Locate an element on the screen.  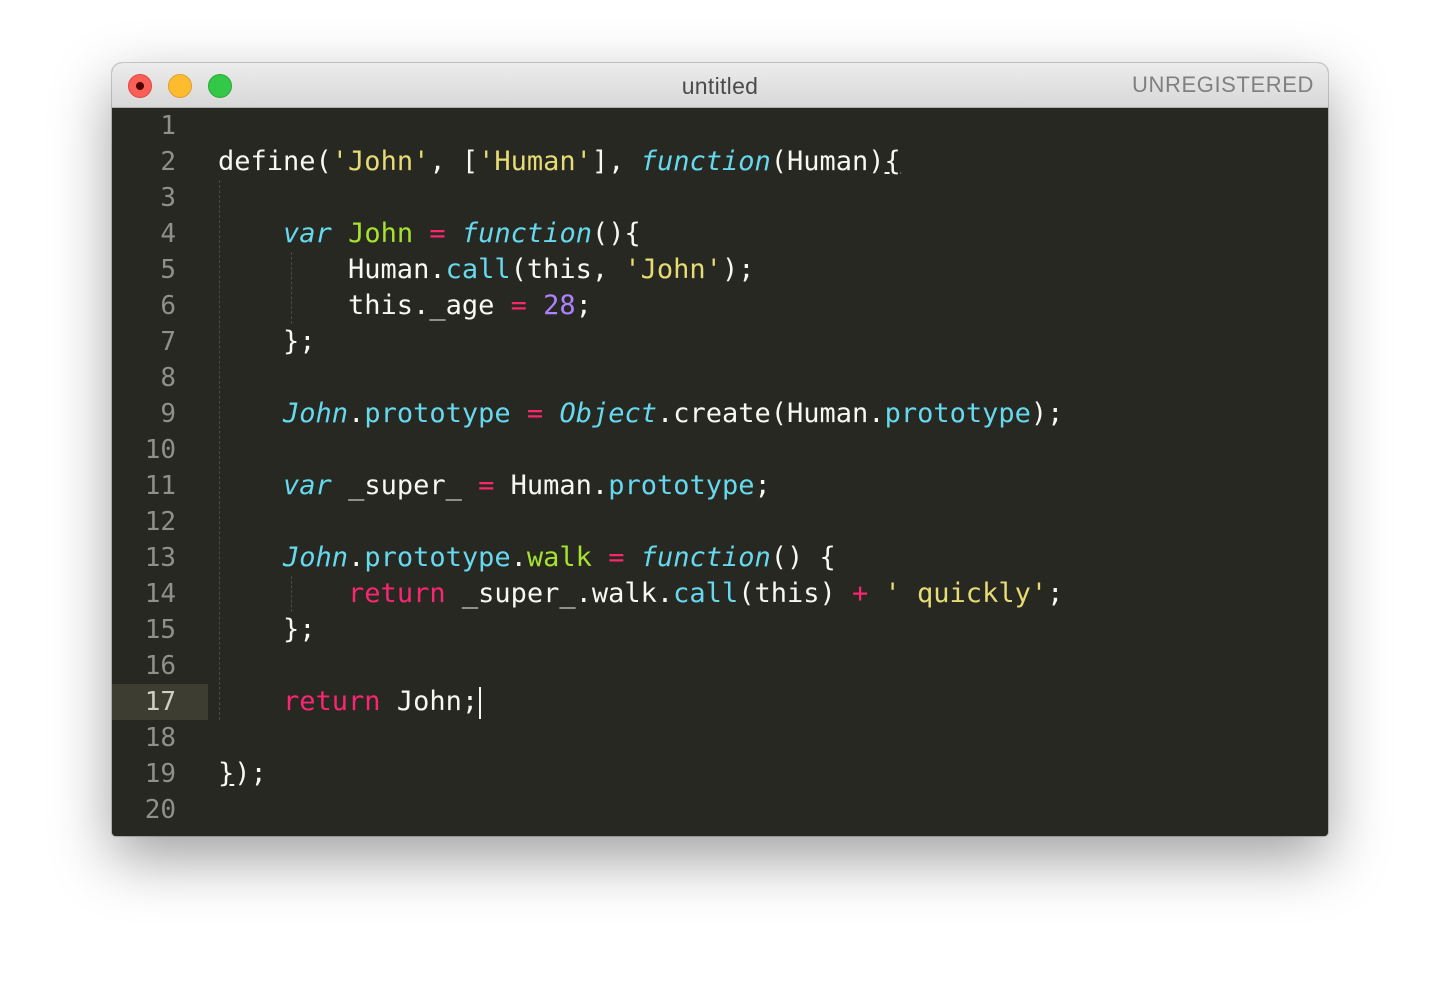
registration-status: UNREGISTERED is located at coordinates (1223, 84).